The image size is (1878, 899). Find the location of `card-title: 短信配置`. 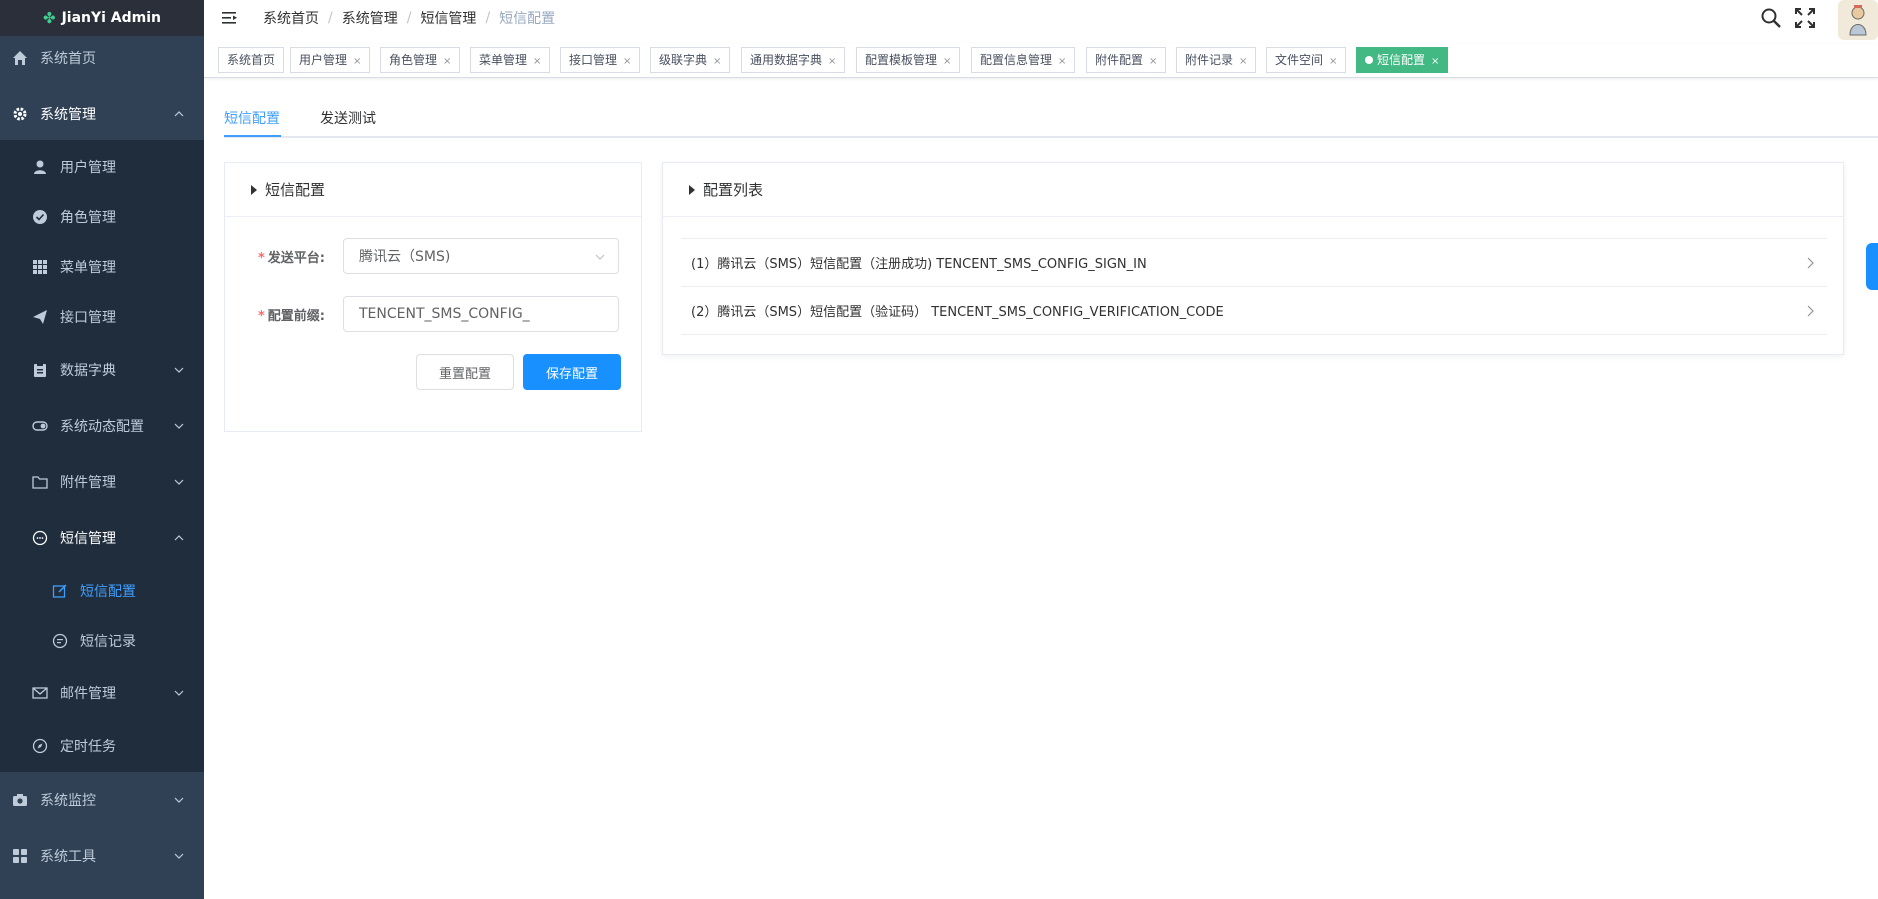

card-title: 短信配置 is located at coordinates (295, 190).